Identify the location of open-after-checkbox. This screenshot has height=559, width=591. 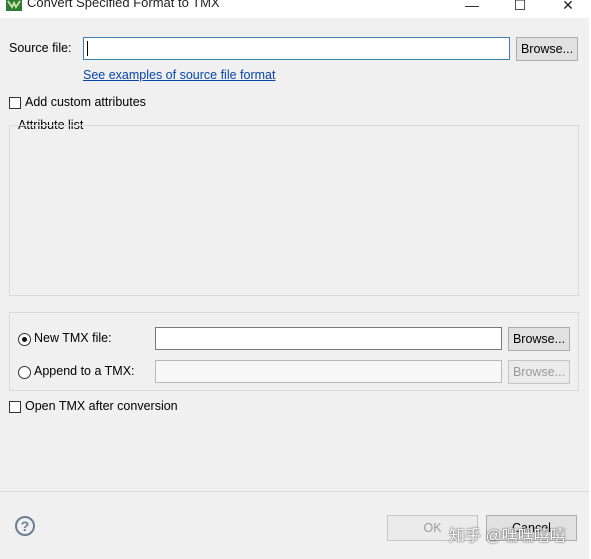
(15, 407).